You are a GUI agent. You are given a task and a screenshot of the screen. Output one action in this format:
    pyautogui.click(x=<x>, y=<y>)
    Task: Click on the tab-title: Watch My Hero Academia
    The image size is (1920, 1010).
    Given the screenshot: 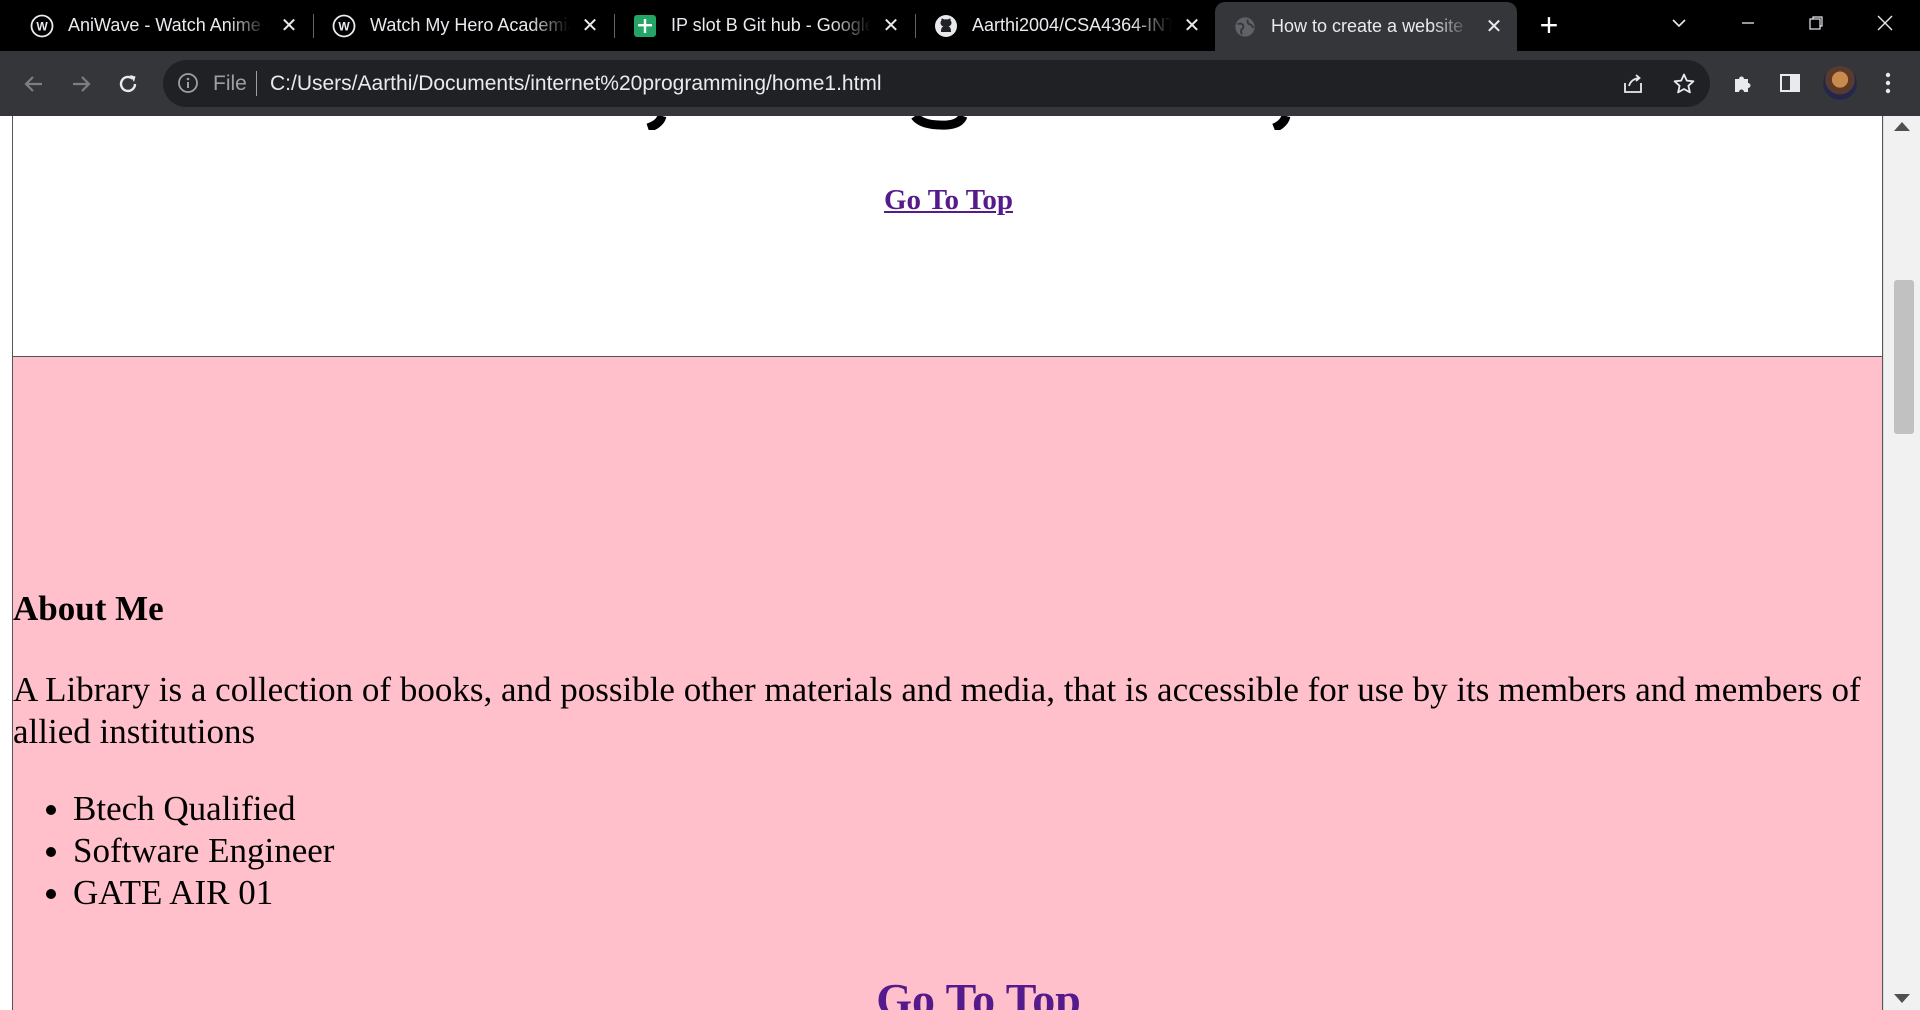 What is the action you would take?
    pyautogui.click(x=470, y=25)
    